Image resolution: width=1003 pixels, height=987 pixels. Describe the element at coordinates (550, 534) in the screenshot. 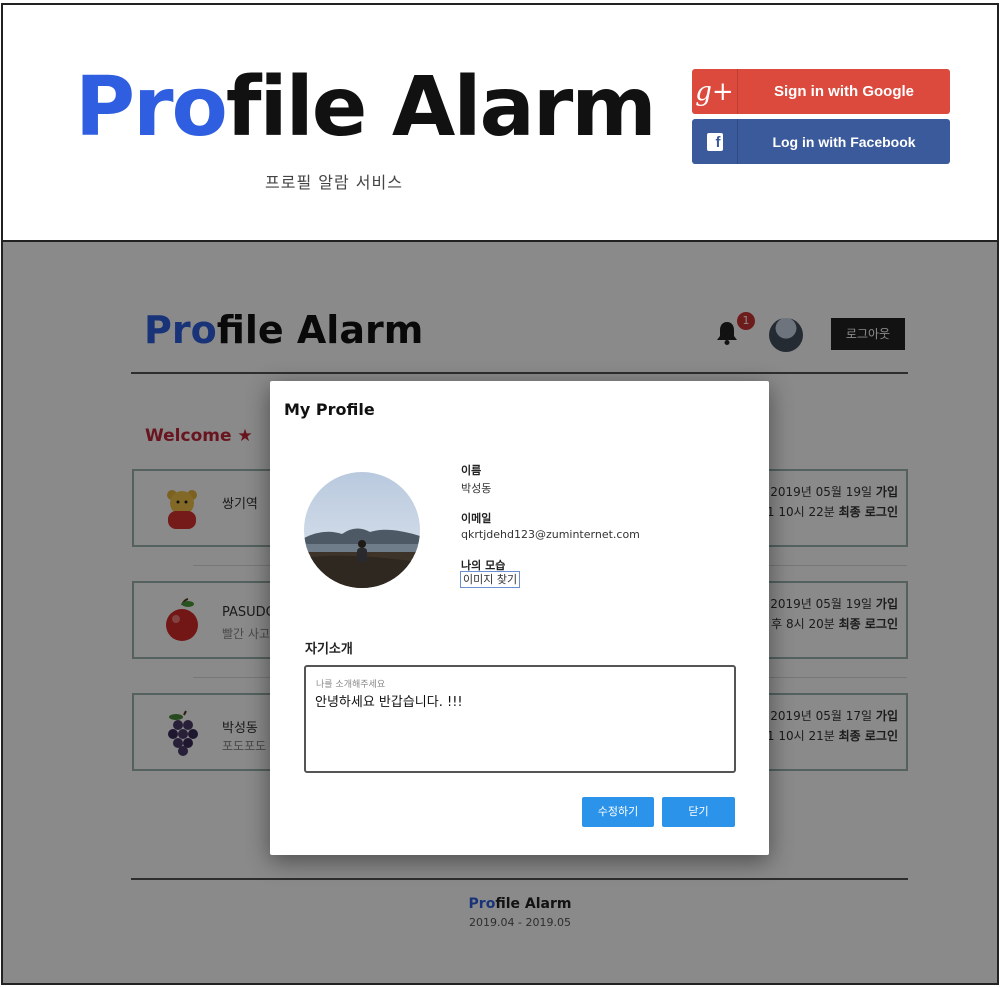

I see `email-value: qkrtjdehd123@zuminternet.com` at that location.